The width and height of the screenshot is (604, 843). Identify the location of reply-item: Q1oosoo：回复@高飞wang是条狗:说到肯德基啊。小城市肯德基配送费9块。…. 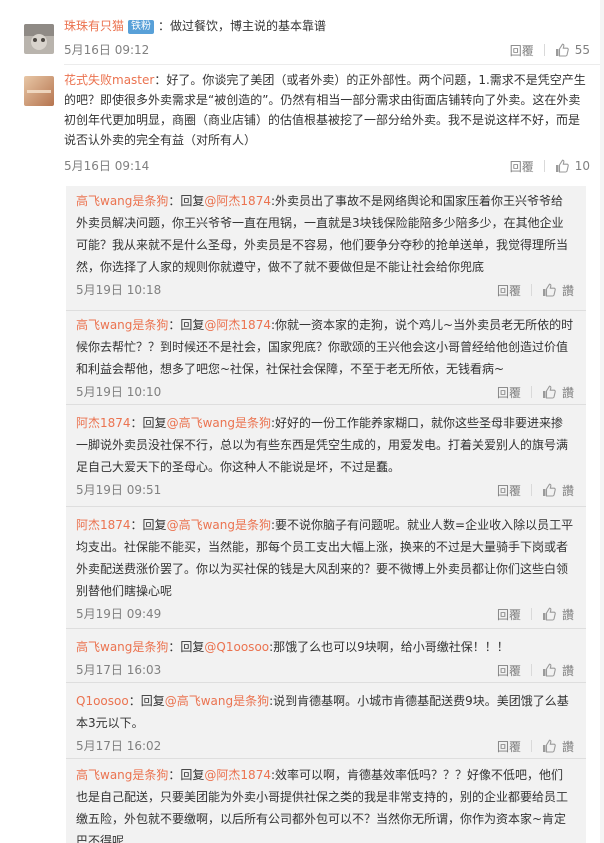
(326, 725).